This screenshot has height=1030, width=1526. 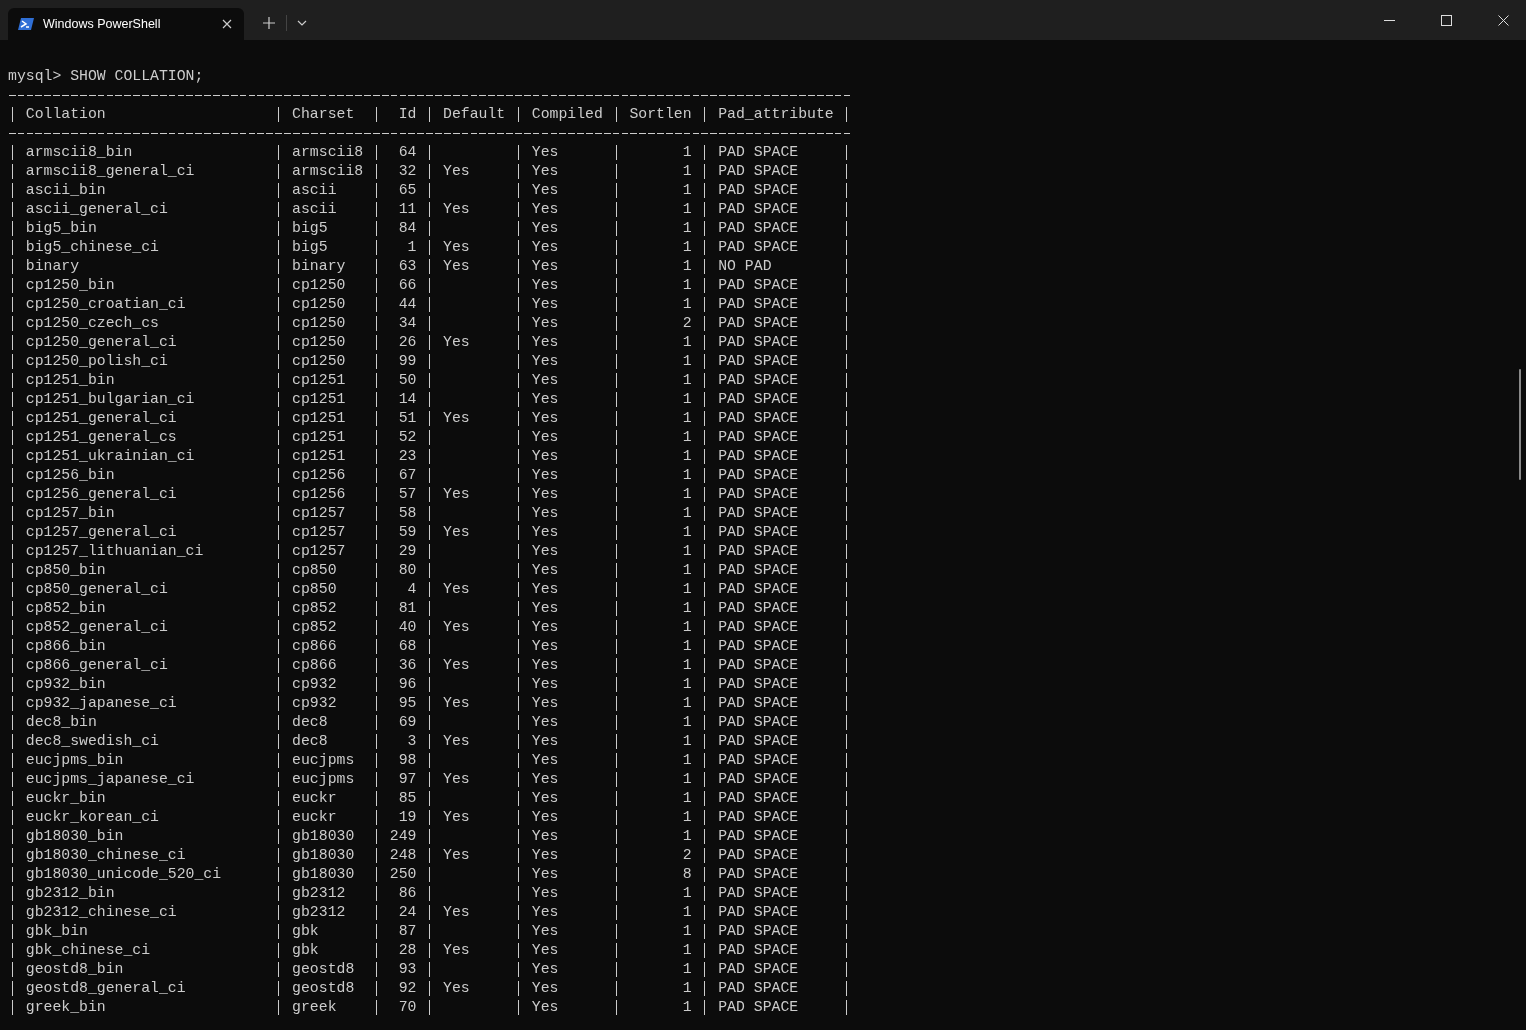 I want to click on table-cell-text: cp1250_croatian_ci, so click(x=105, y=304).